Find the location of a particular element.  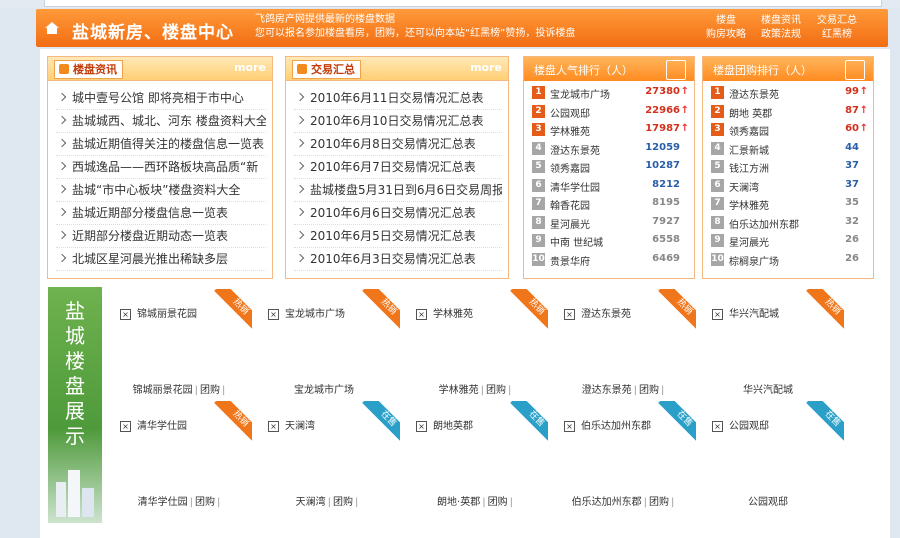

home-icon is located at coordinates (52, 28).